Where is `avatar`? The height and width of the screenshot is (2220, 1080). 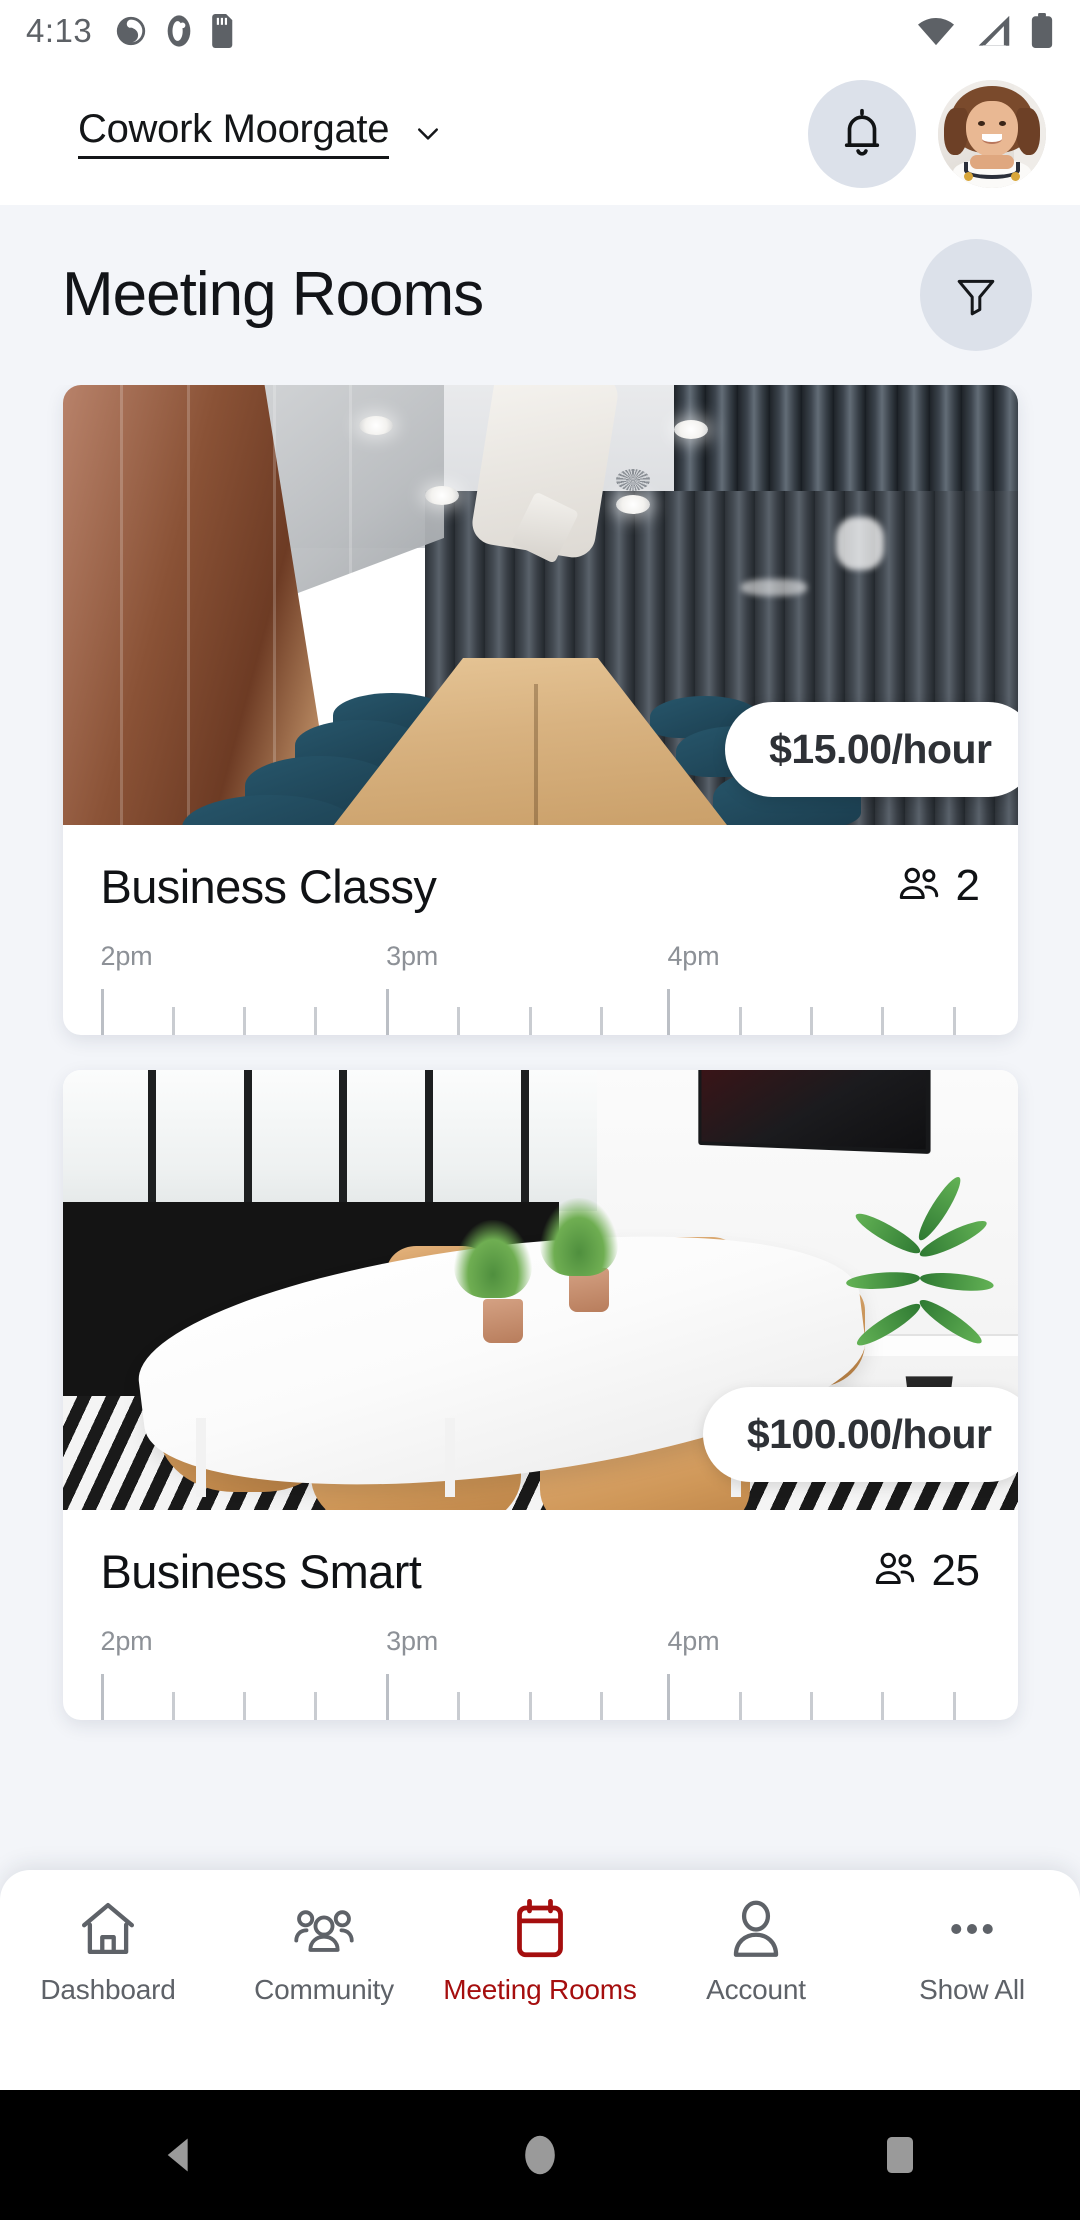 avatar is located at coordinates (992, 133).